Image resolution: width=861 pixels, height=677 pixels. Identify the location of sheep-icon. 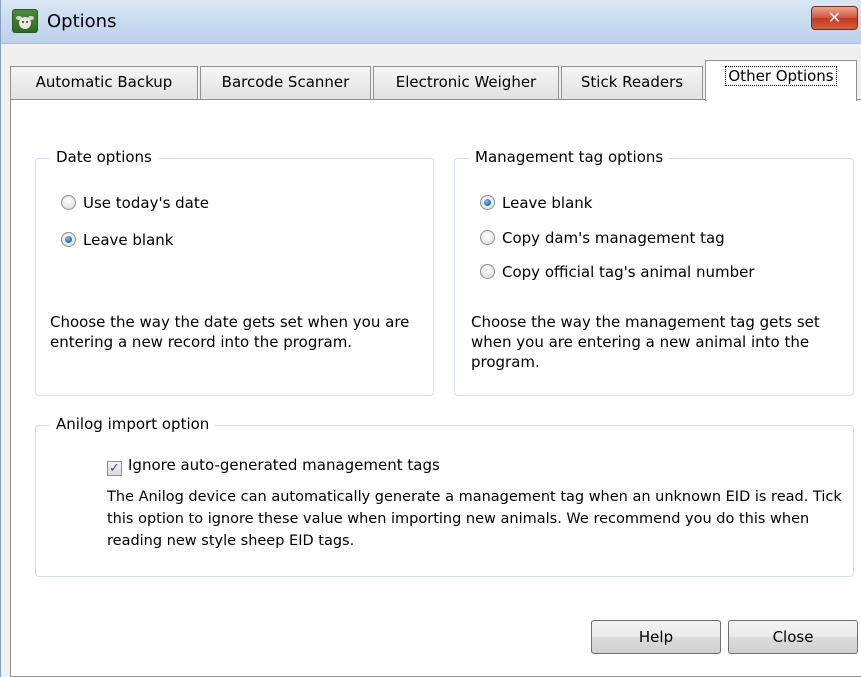
(25, 21).